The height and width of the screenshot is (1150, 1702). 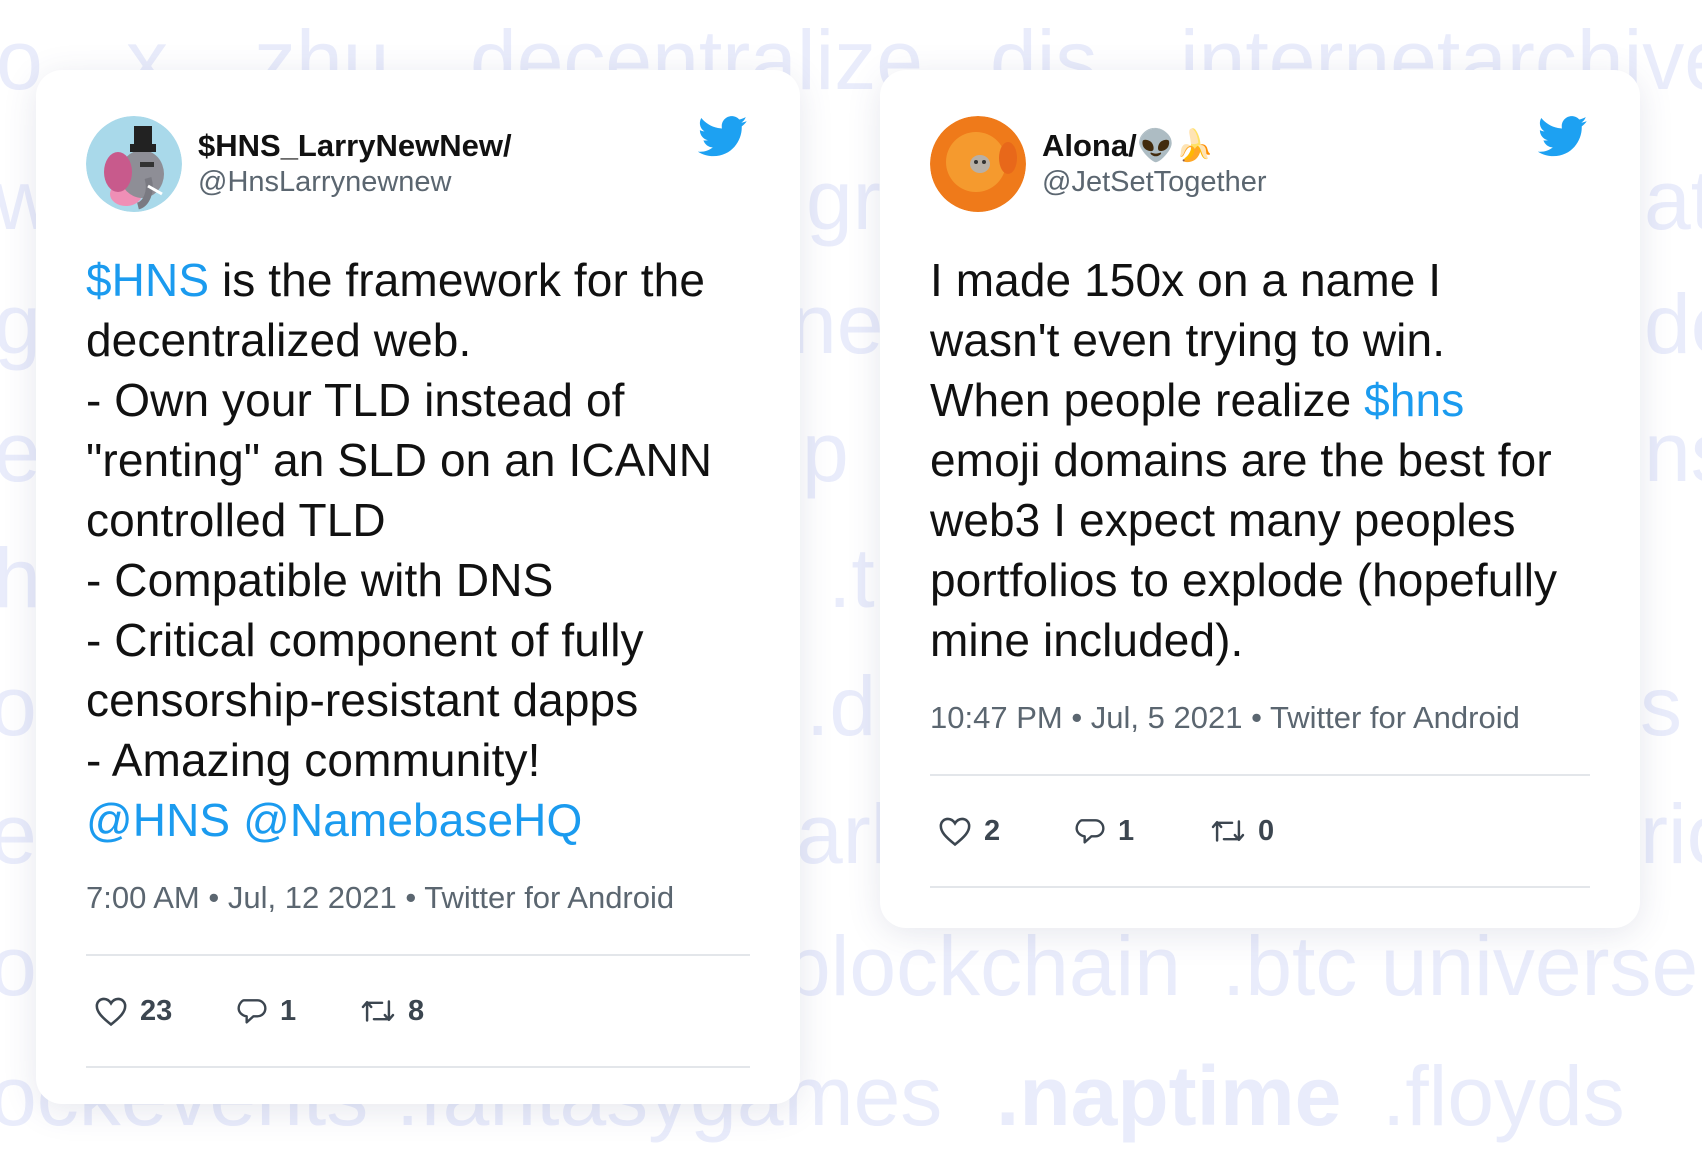 What do you see at coordinates (1673, 452) in the screenshot?
I see `bg-word: ns` at bounding box center [1673, 452].